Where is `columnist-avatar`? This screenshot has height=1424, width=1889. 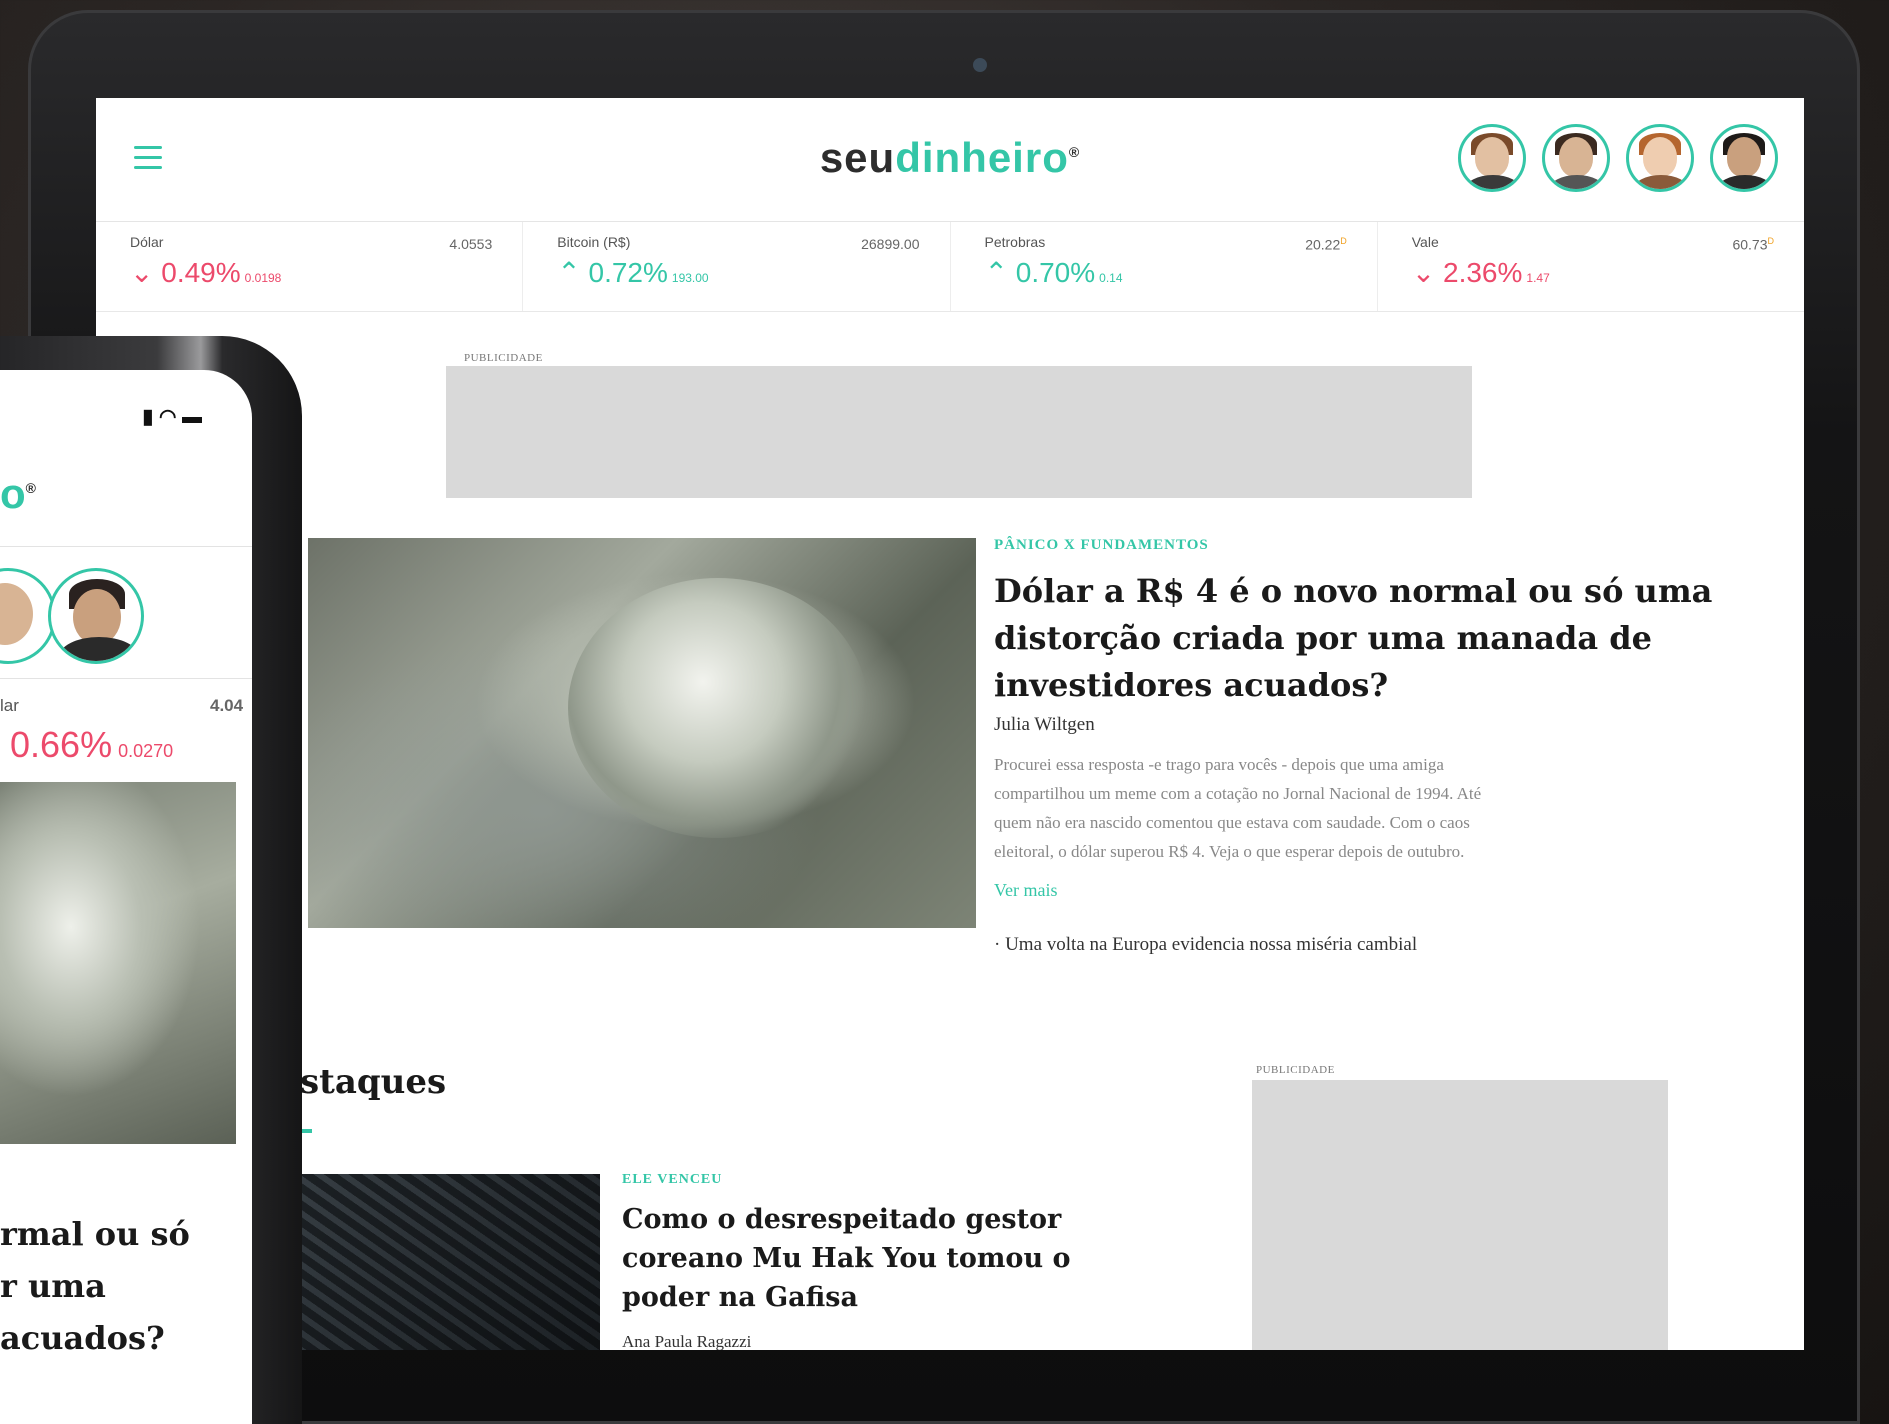
columnist-avatar is located at coordinates (96, 616).